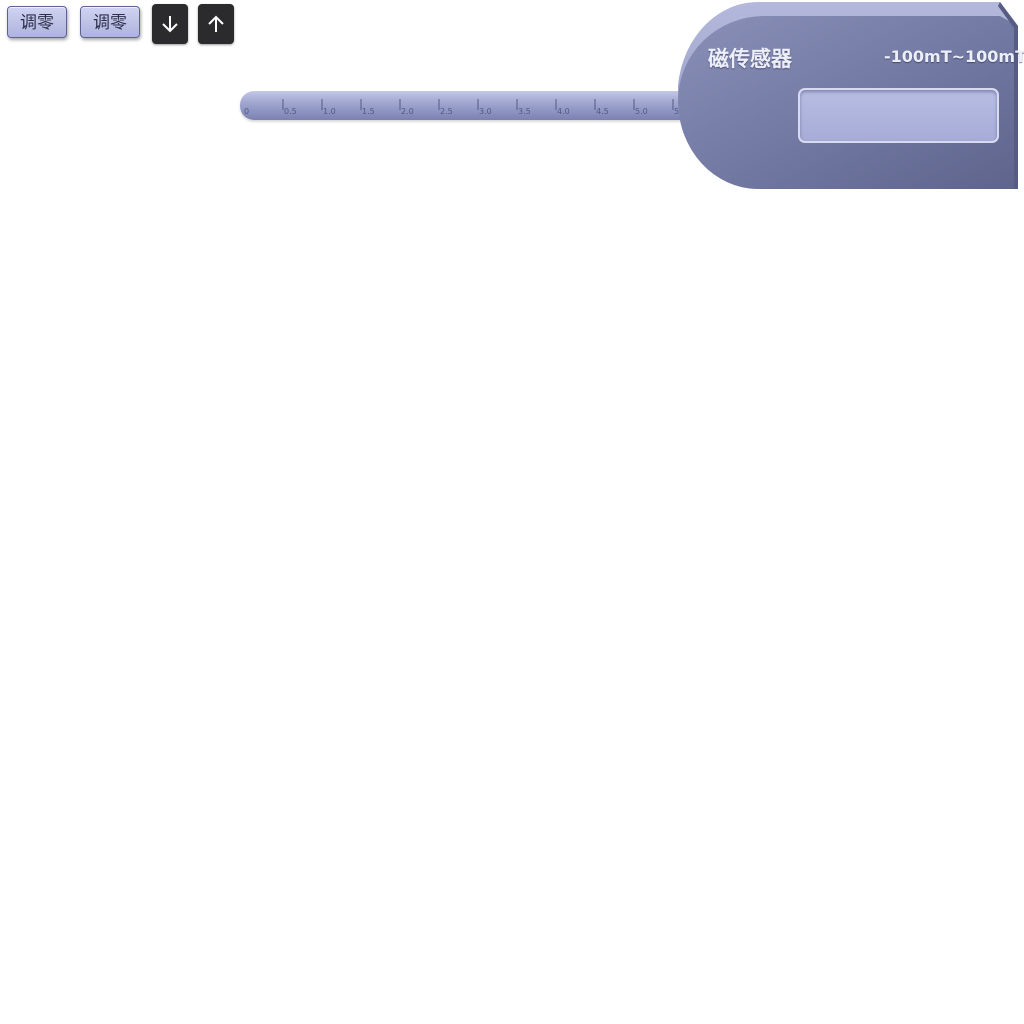  I want to click on scale-label: 5.0, so click(641, 111).